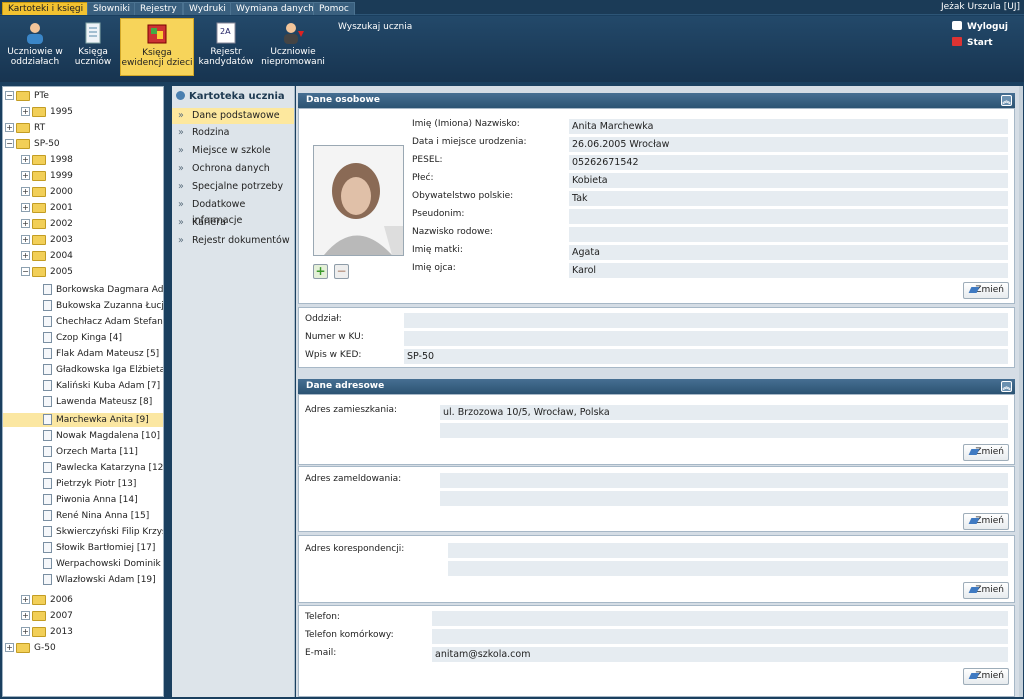  Describe the element at coordinates (47, 632) in the screenshot. I see `tree-node: +2013` at that location.